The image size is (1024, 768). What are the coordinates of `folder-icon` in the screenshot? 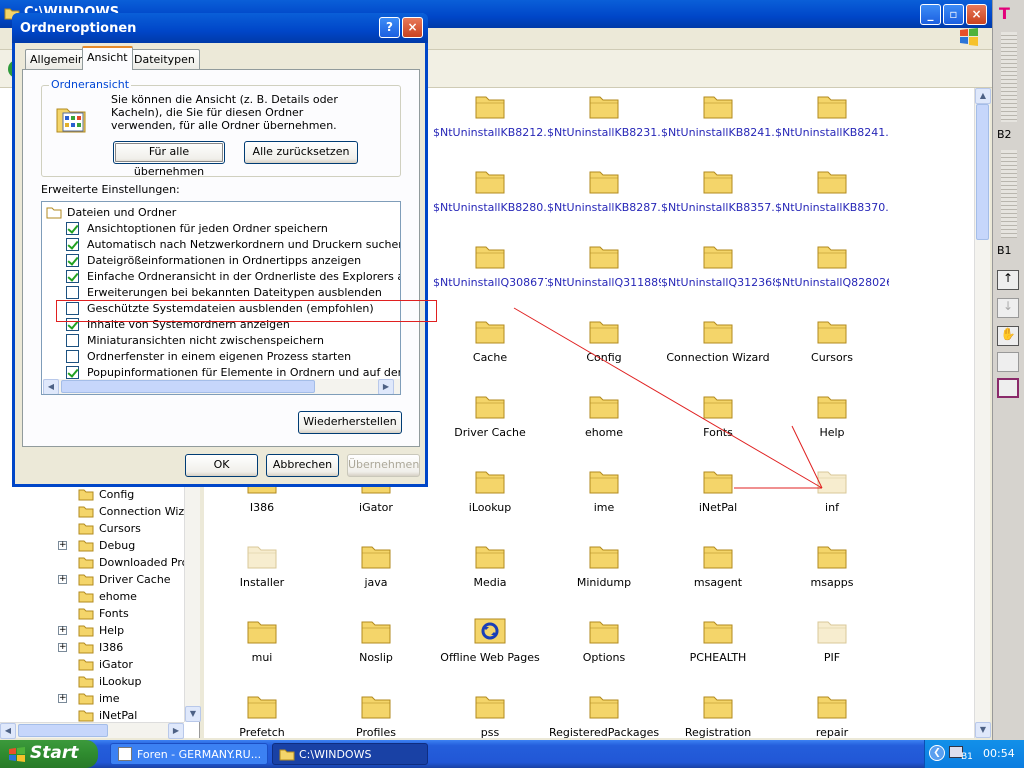 It's located at (287, 755).